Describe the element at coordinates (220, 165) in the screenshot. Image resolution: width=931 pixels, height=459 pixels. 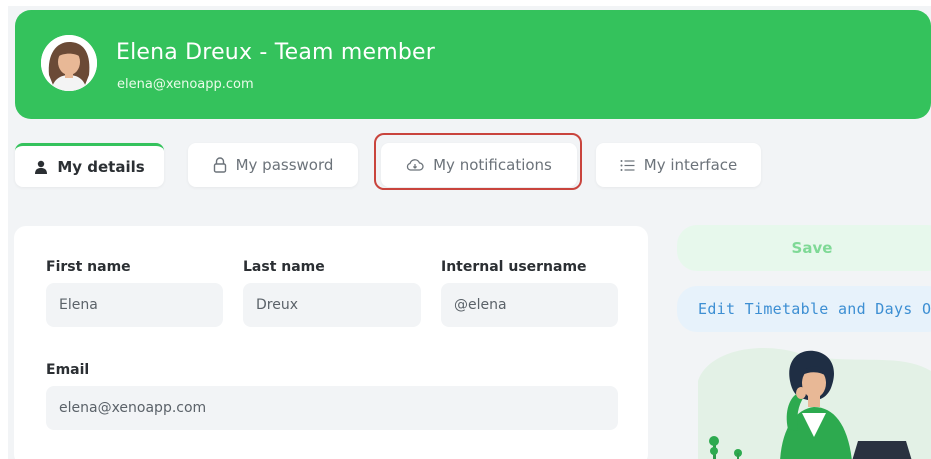
I see `lock-icon` at that location.